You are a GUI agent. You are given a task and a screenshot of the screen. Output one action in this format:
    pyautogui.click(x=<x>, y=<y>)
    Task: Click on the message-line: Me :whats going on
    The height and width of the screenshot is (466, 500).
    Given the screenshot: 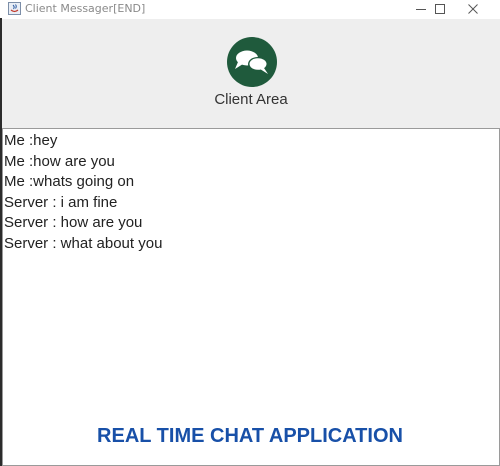 What is the action you would take?
    pyautogui.click(x=69, y=181)
    